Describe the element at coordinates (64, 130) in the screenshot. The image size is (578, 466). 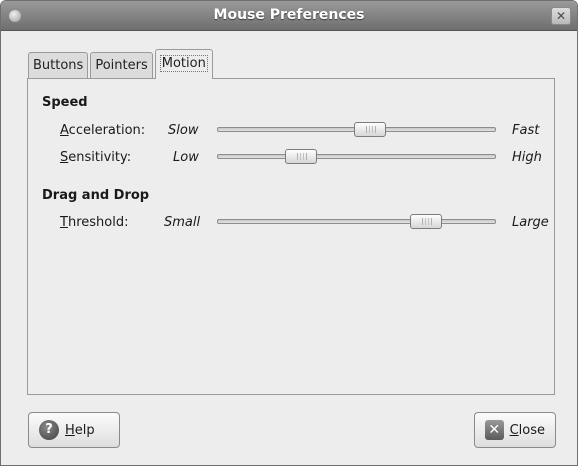
I see `acceleration-mnemonic: A` at that location.